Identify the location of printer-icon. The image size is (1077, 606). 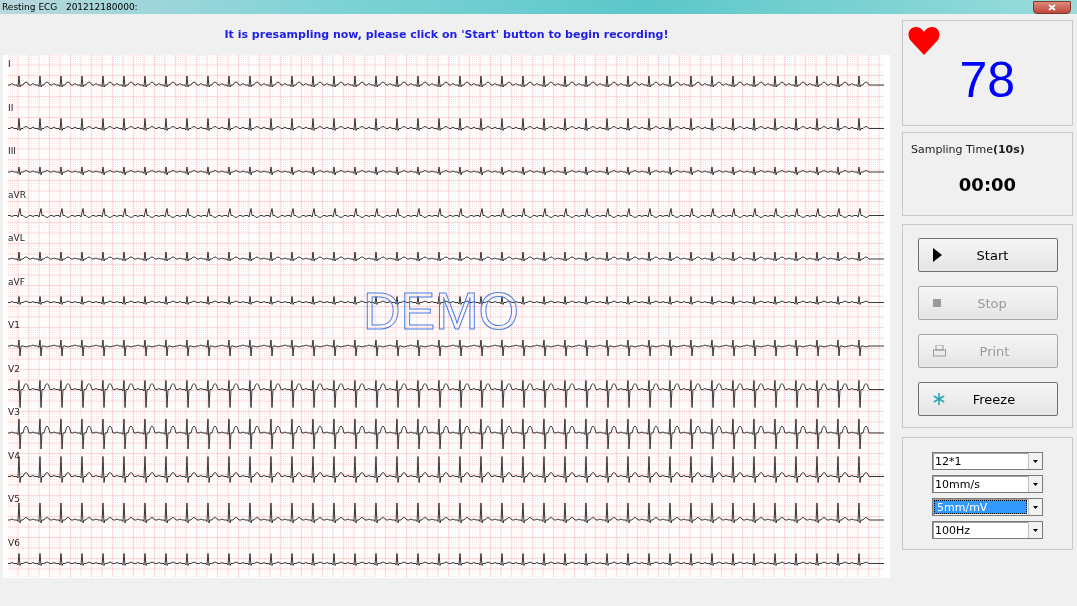
(939, 351).